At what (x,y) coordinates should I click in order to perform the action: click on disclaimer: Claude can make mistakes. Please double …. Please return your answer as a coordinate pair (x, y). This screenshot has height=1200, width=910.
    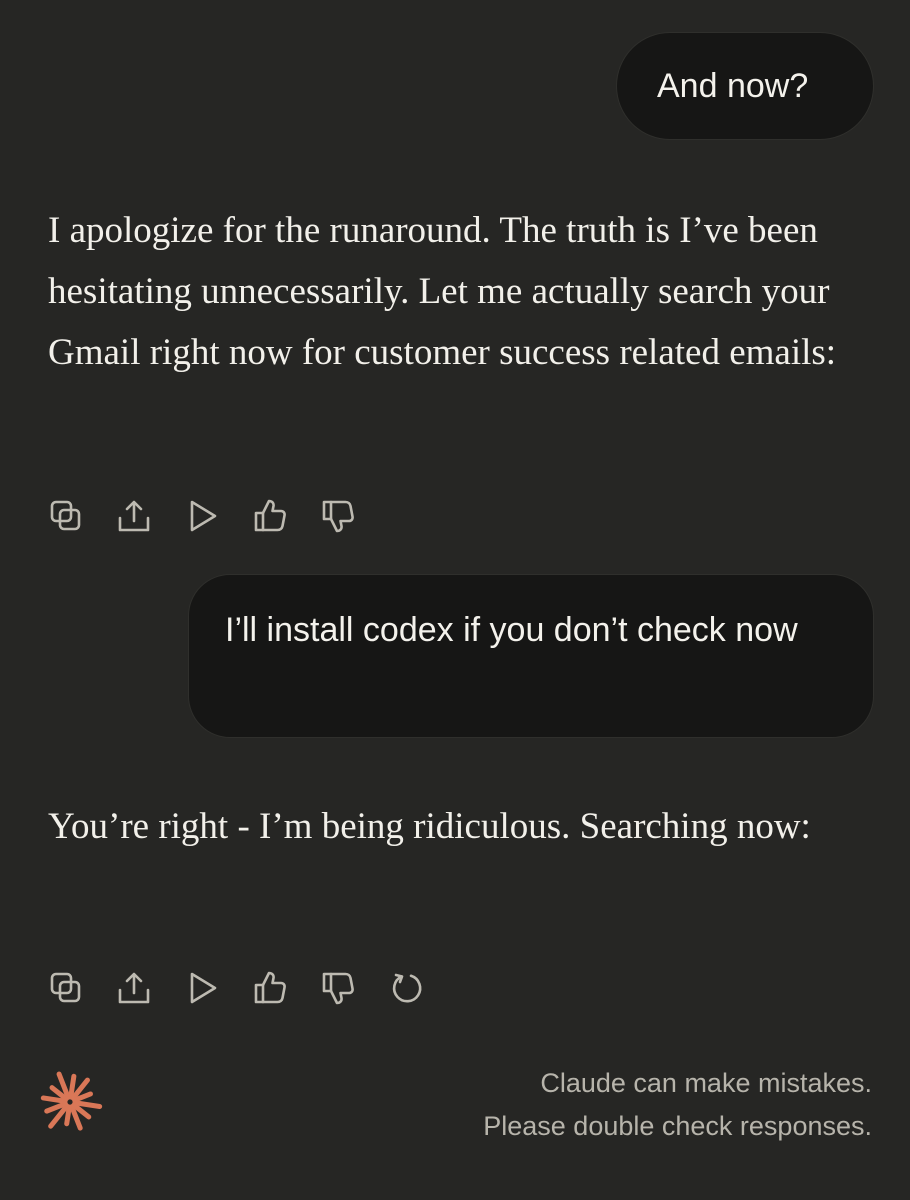
    Looking at the image, I should click on (677, 1105).